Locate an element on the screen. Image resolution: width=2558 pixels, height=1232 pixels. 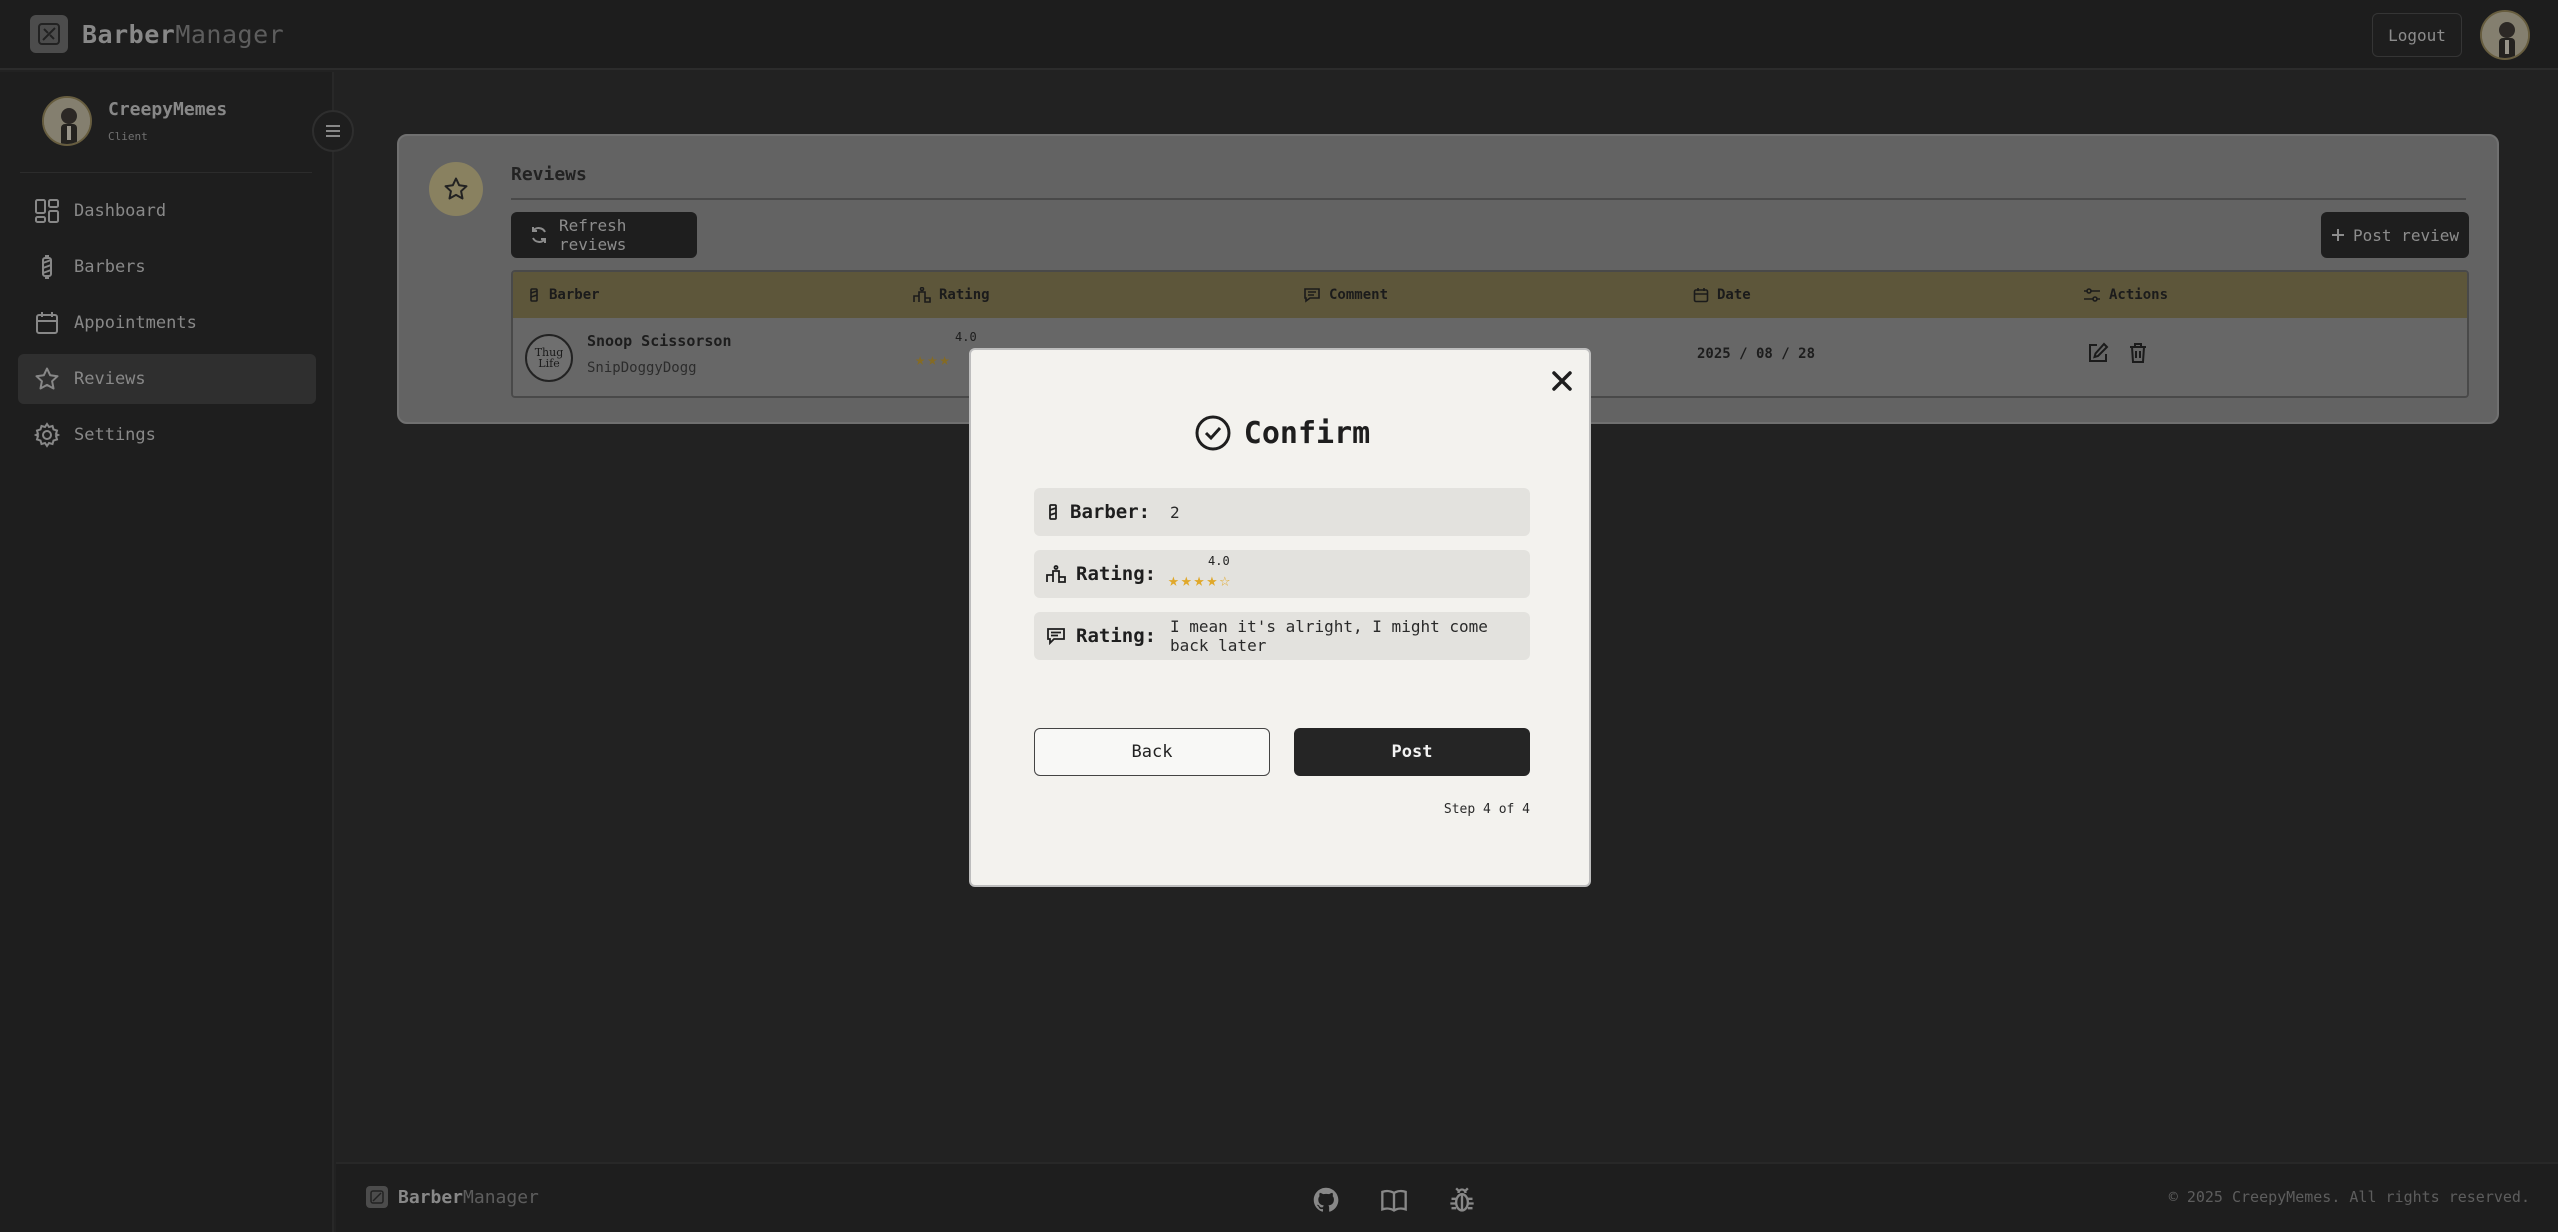
barber-field-value: 2 is located at coordinates (1175, 512).